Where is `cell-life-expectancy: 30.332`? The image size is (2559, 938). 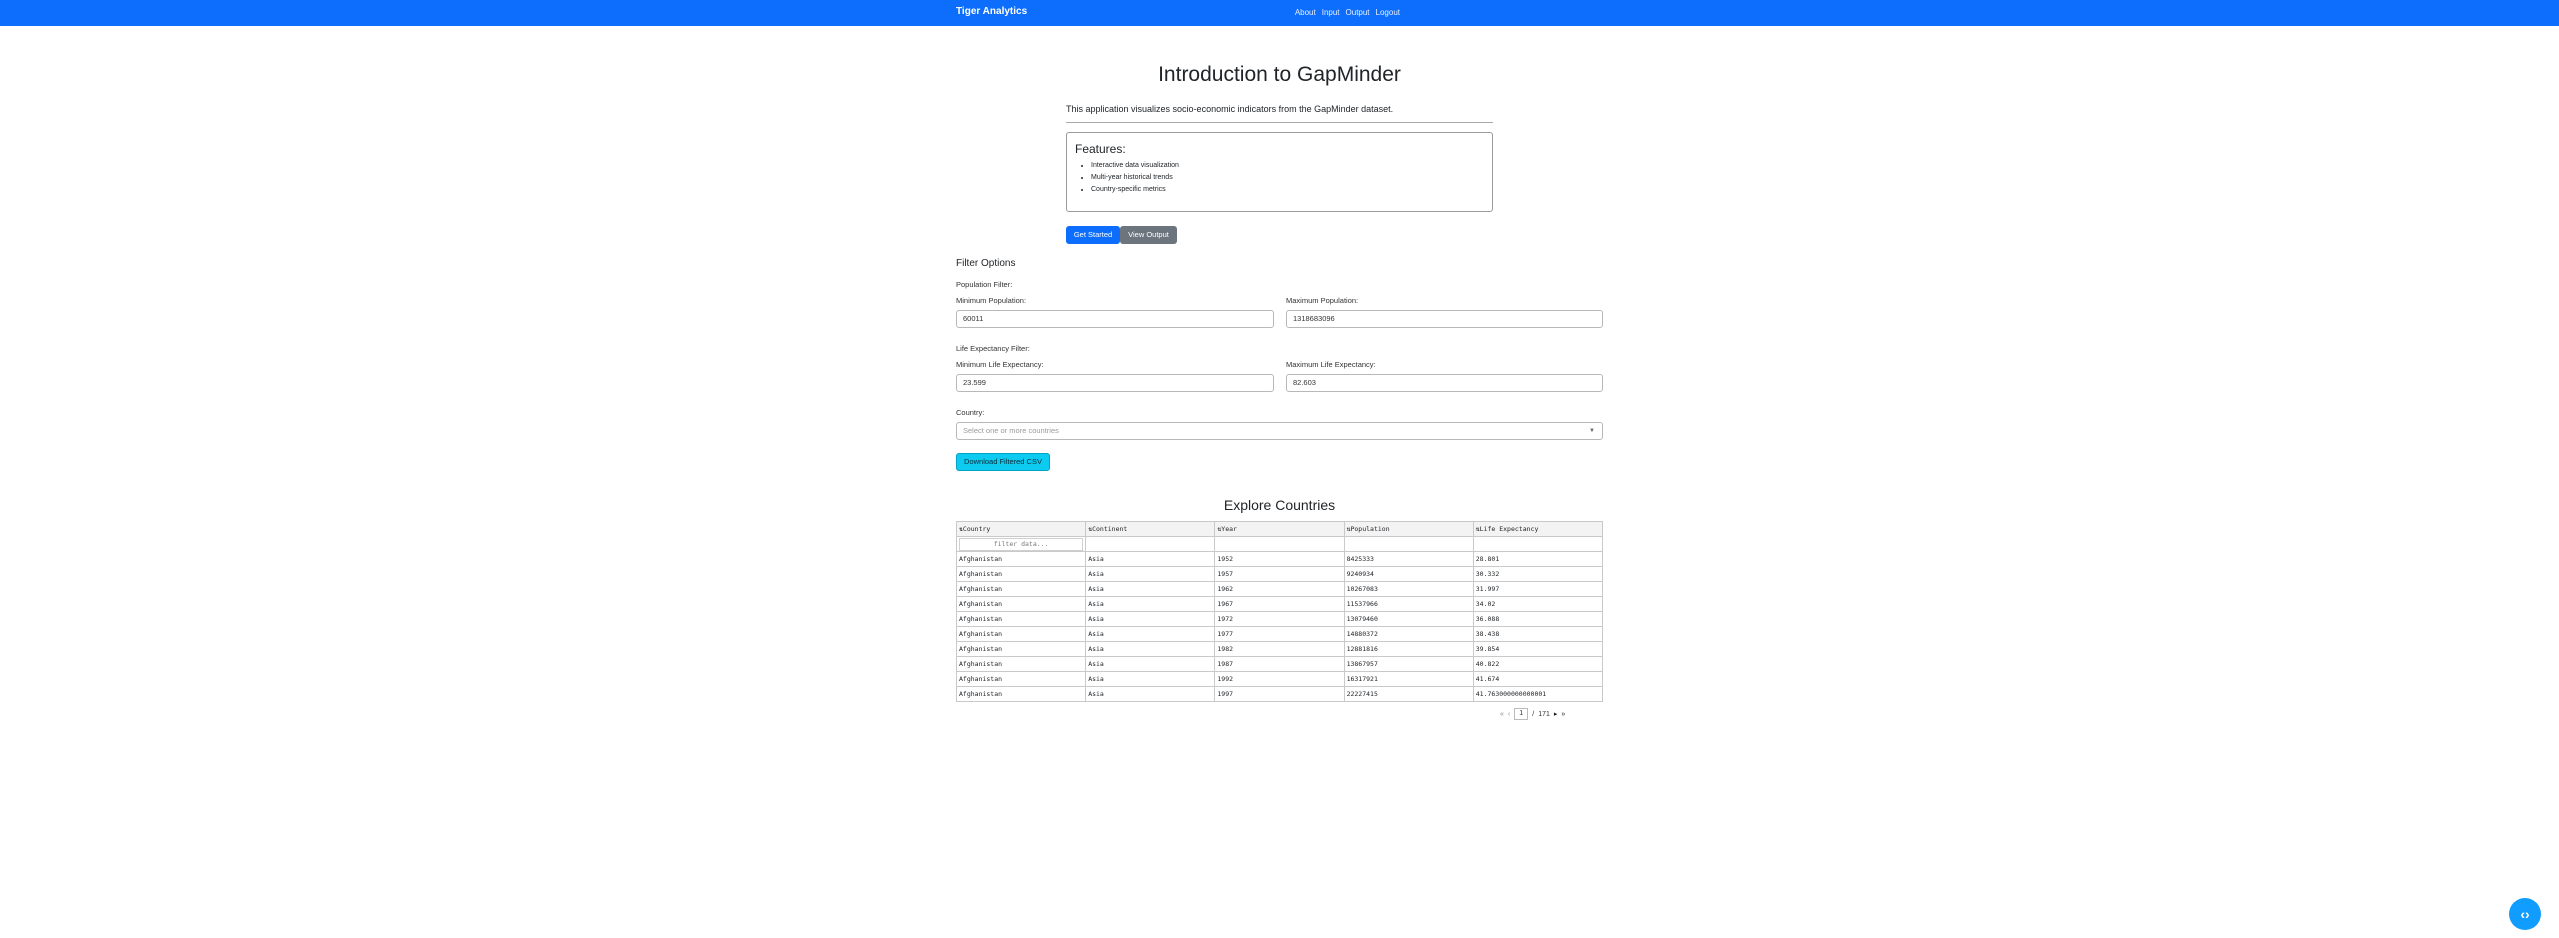 cell-life-expectancy: 30.332 is located at coordinates (1538, 574).